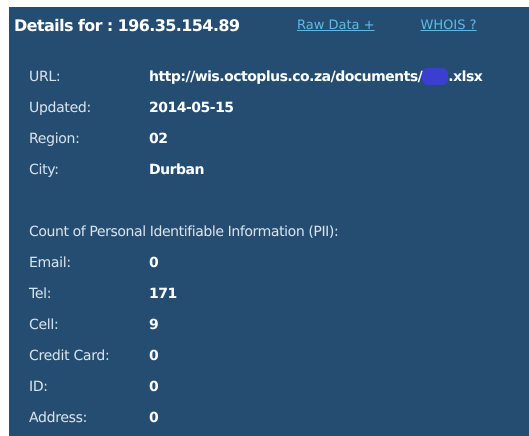 The width and height of the screenshot is (529, 436). Describe the element at coordinates (44, 324) in the screenshot. I see `field-label: Cell:` at that location.